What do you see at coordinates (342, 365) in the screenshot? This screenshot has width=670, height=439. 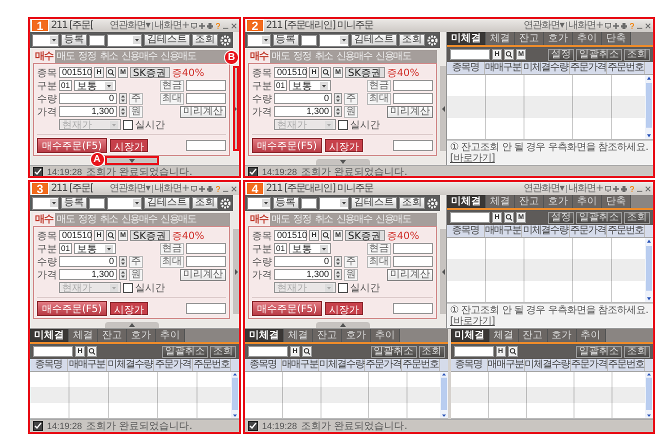 I see `column-header: 미체결수량` at bounding box center [342, 365].